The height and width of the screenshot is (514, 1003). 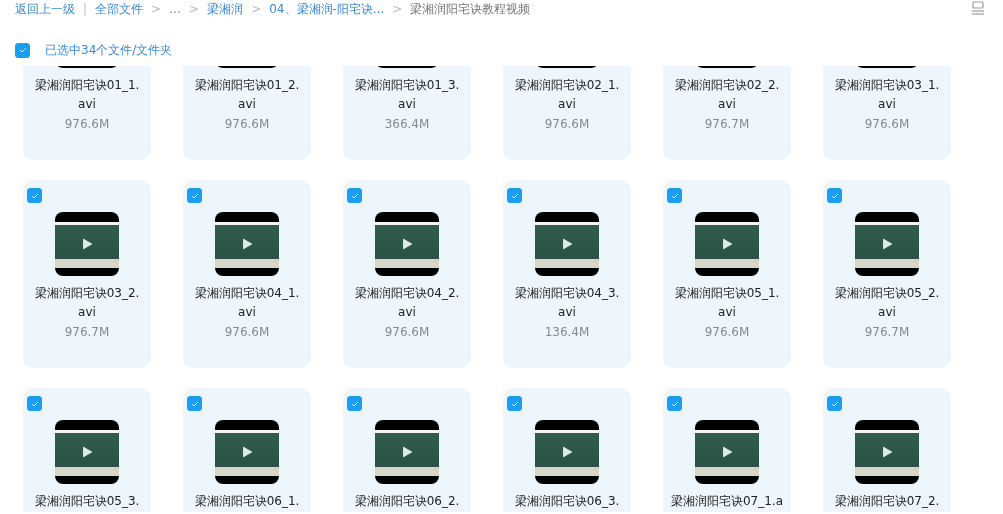 I want to click on back-link: 返回上一级, so click(x=45, y=9).